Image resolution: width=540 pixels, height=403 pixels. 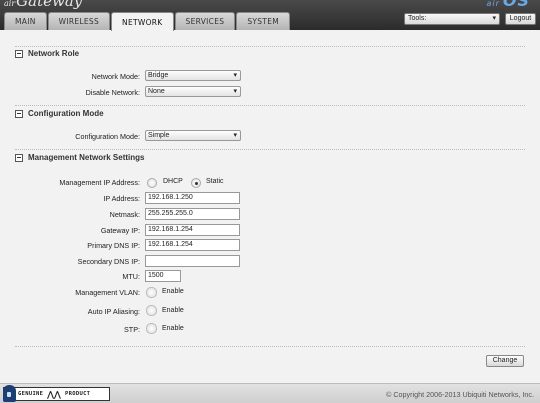 I want to click on os-logo-prefix: air, so click(x=493, y=4).